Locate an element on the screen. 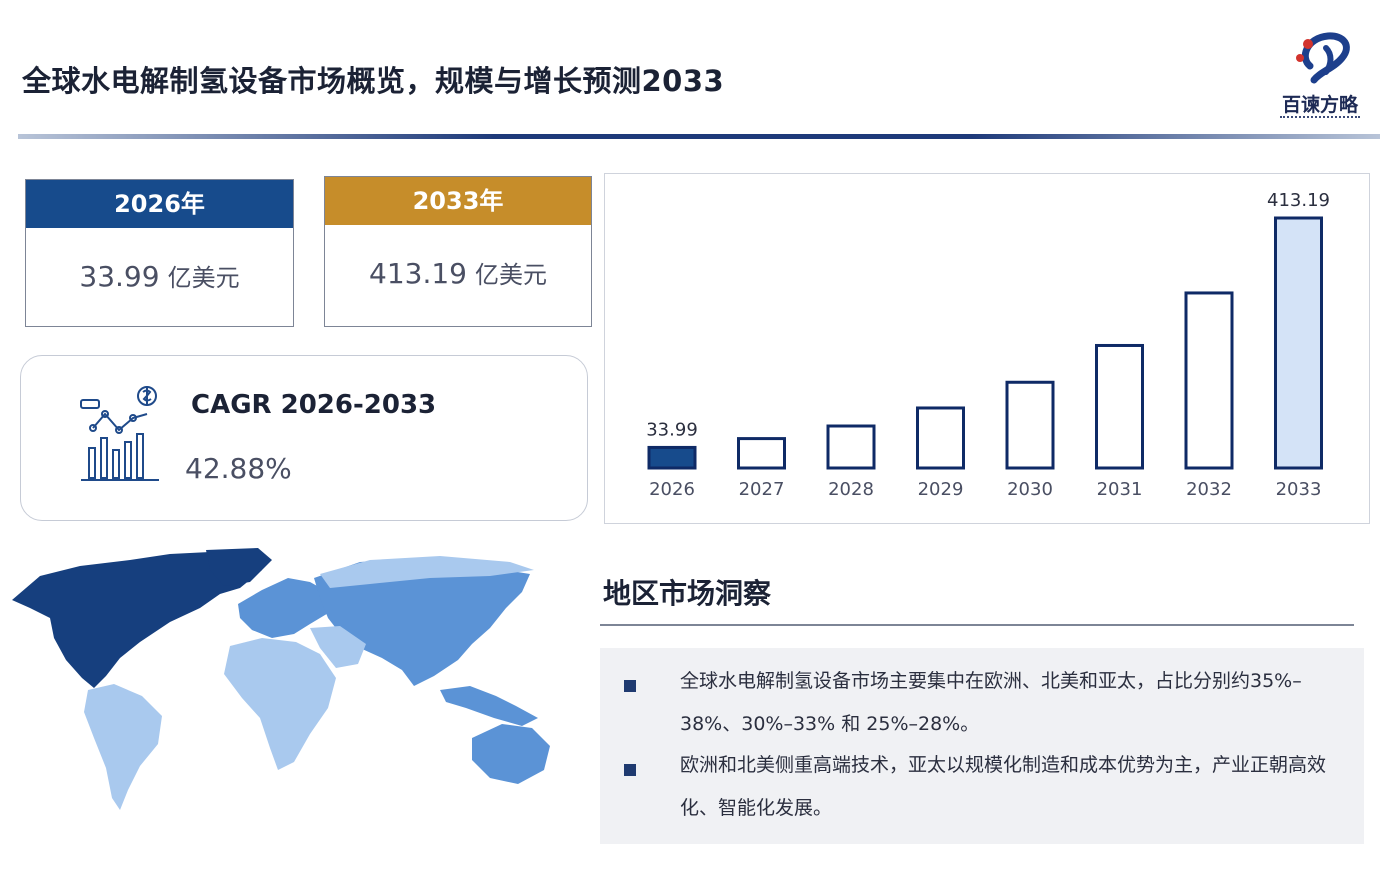 This screenshot has height=874, width=1396. region-title: 地区市场洞察 is located at coordinates (687, 593).